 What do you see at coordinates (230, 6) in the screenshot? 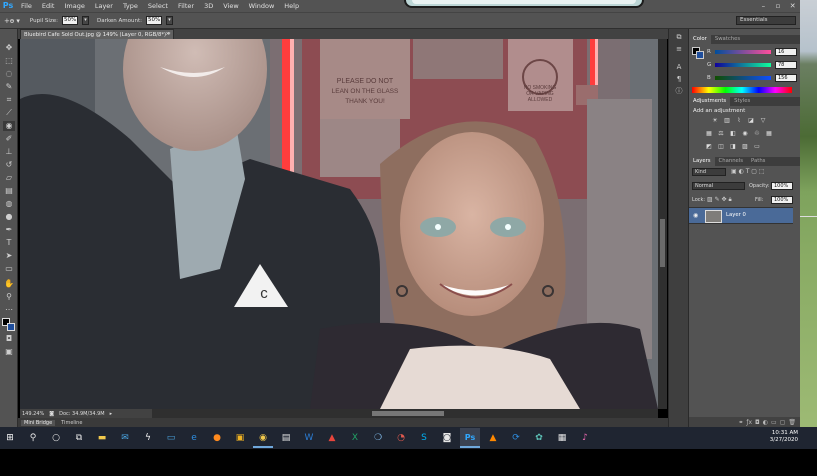
I see `menu-view: View` at bounding box center [230, 6].